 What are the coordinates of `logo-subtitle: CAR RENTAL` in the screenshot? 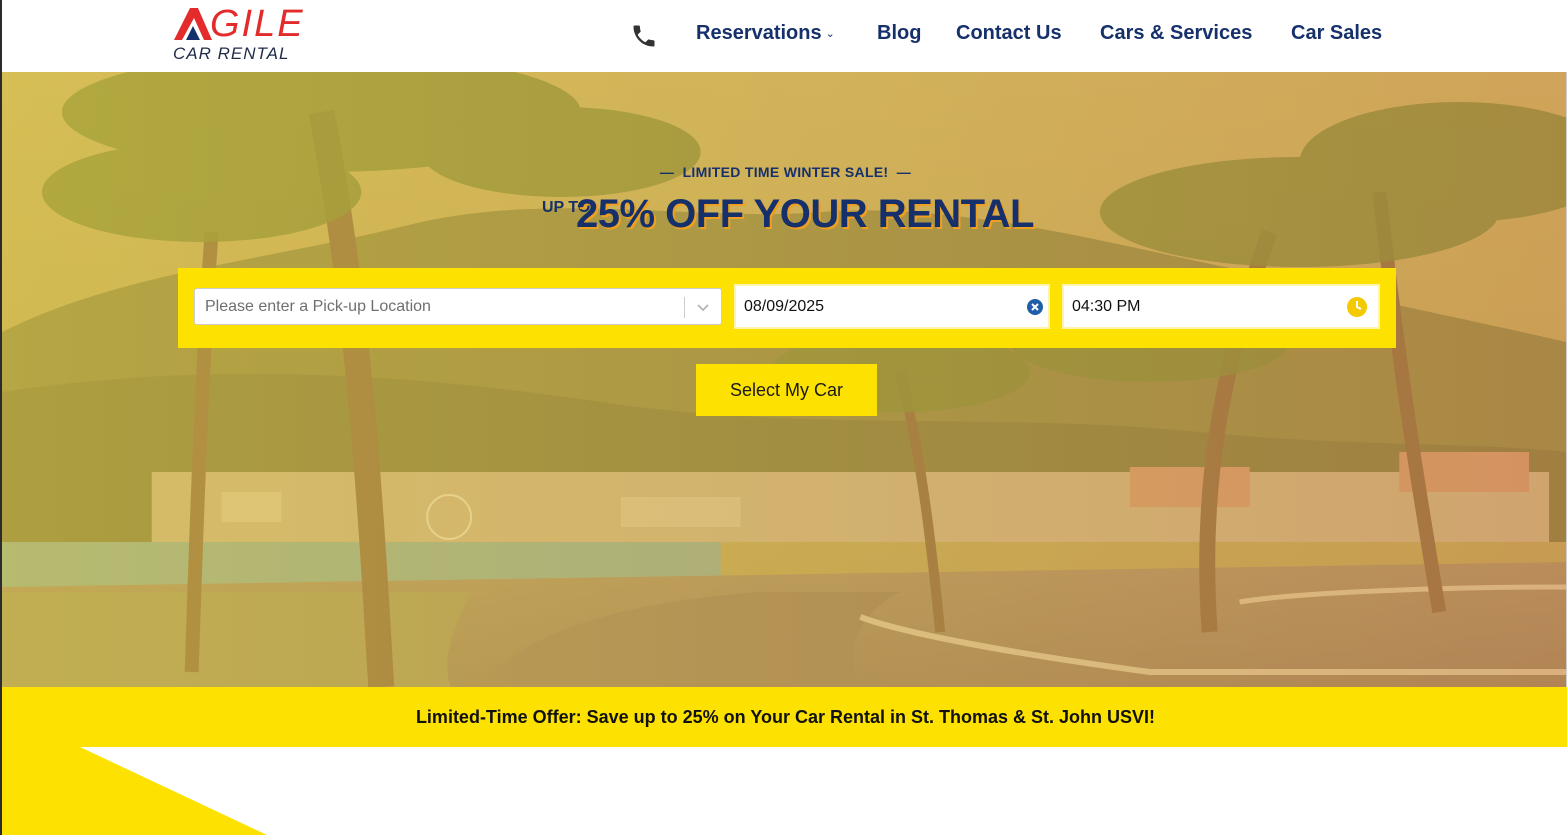 It's located at (231, 53).